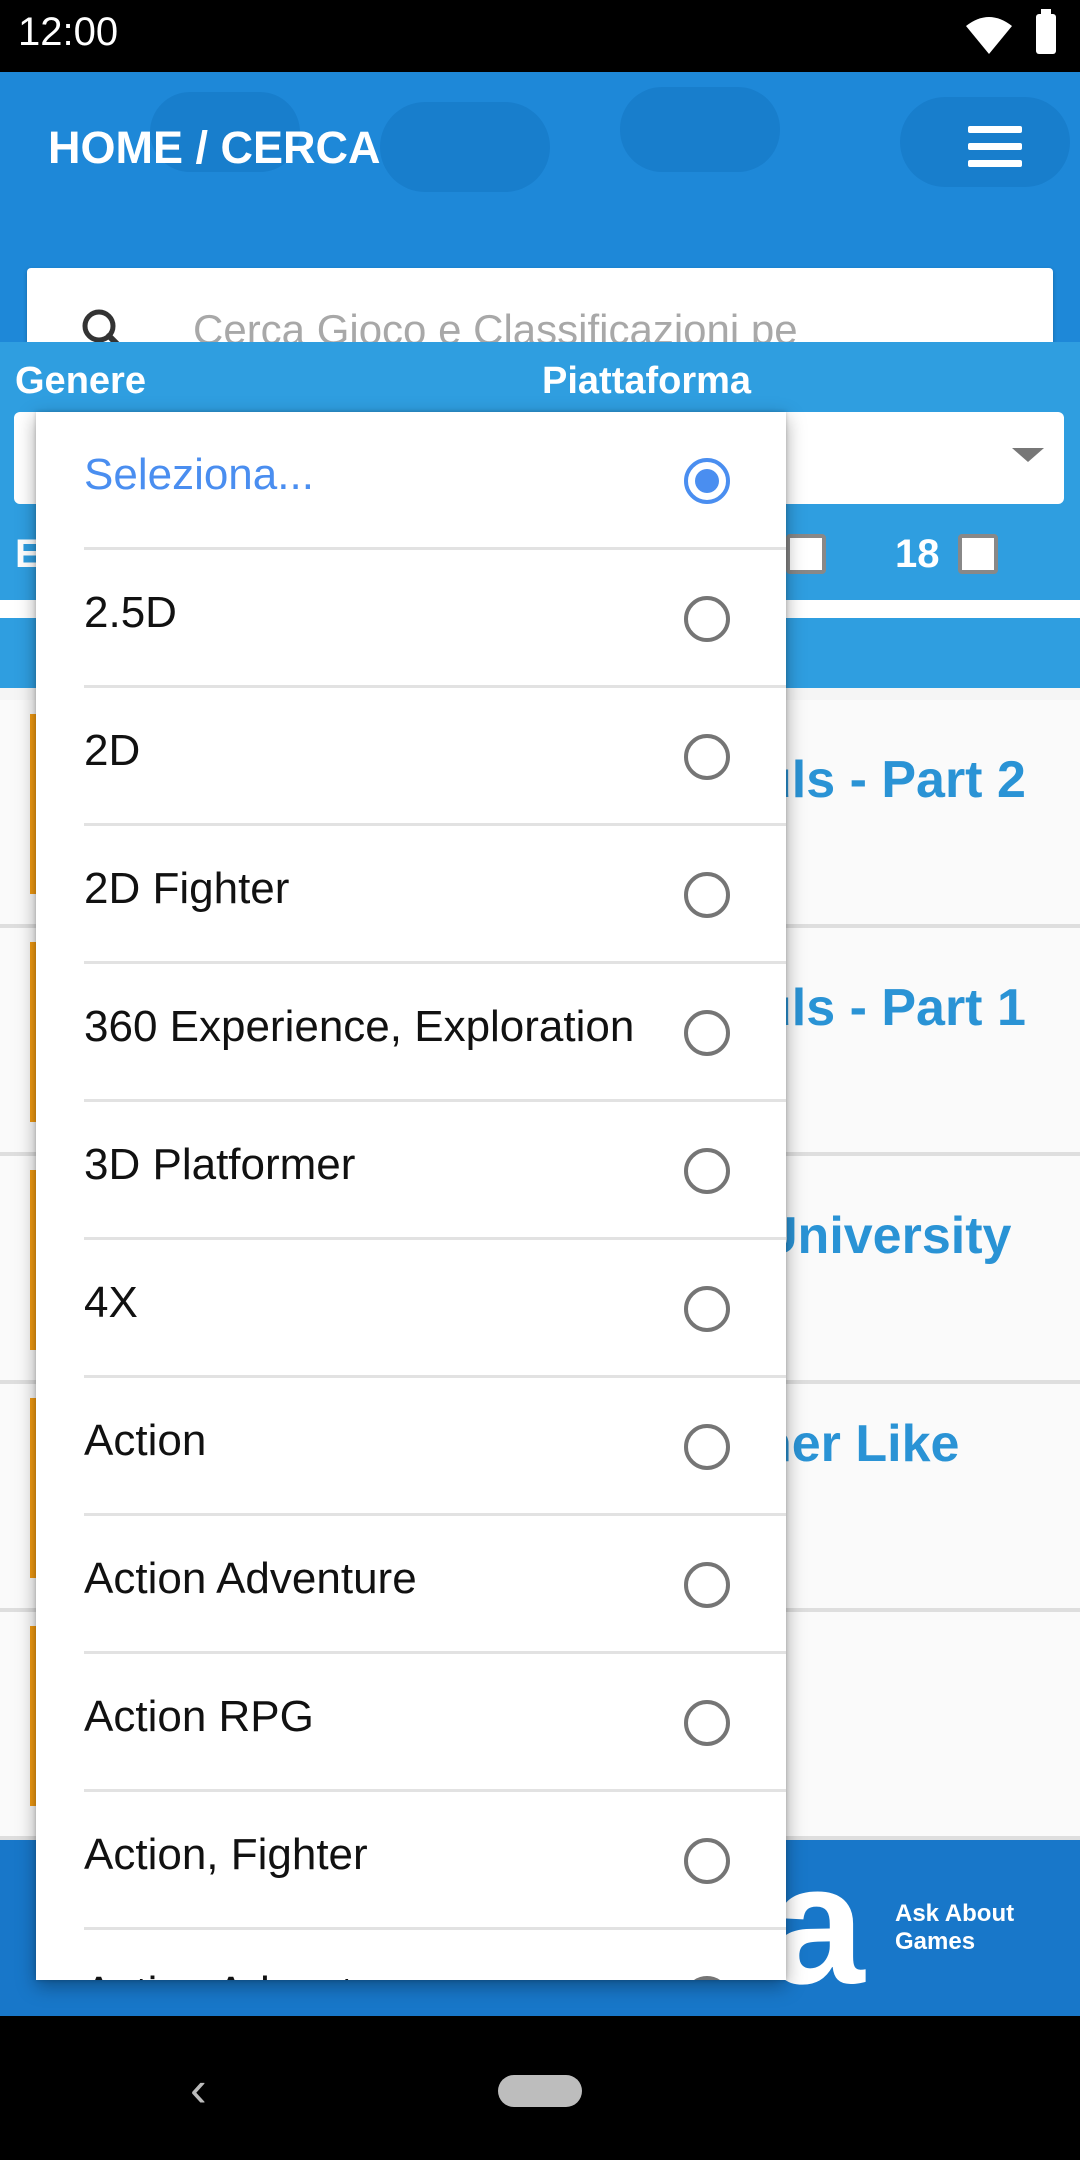 The image size is (1080, 2160). What do you see at coordinates (411, 1309) in the screenshot?
I see `dropdown-option: 4X` at bounding box center [411, 1309].